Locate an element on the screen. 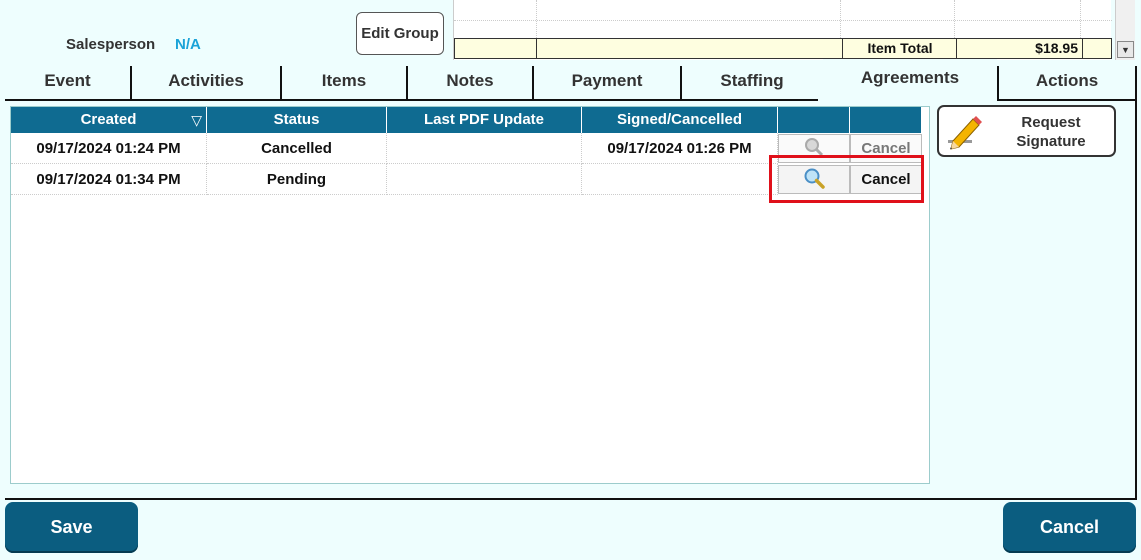 The width and height of the screenshot is (1141, 560). cell-status: Cancelled is located at coordinates (297, 148).